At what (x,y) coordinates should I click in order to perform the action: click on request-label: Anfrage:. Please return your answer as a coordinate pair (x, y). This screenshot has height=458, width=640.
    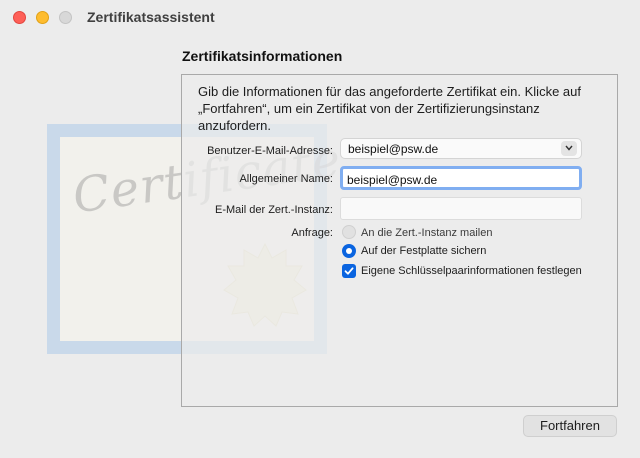
    Looking at the image, I should click on (312, 233).